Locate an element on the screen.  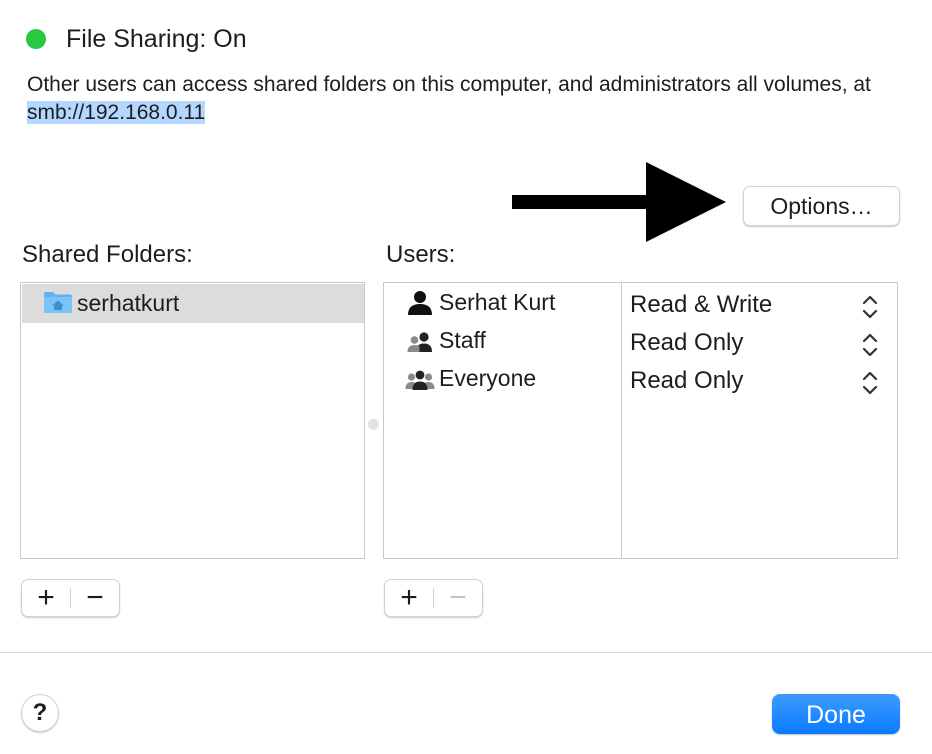
done-button: Done is located at coordinates (836, 714).